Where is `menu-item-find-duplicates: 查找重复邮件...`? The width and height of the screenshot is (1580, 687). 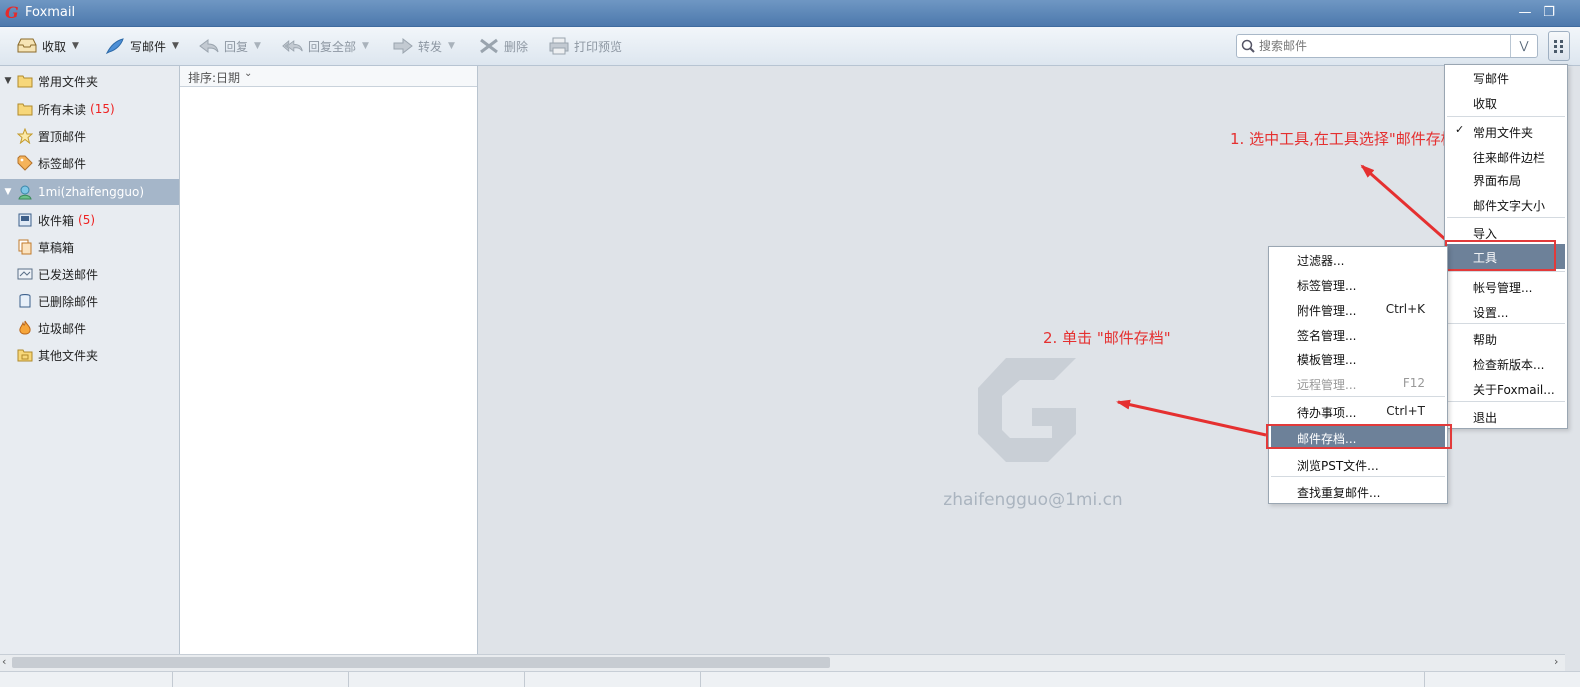 menu-item-find-duplicates: 查找重复邮件... is located at coordinates (1358, 491).